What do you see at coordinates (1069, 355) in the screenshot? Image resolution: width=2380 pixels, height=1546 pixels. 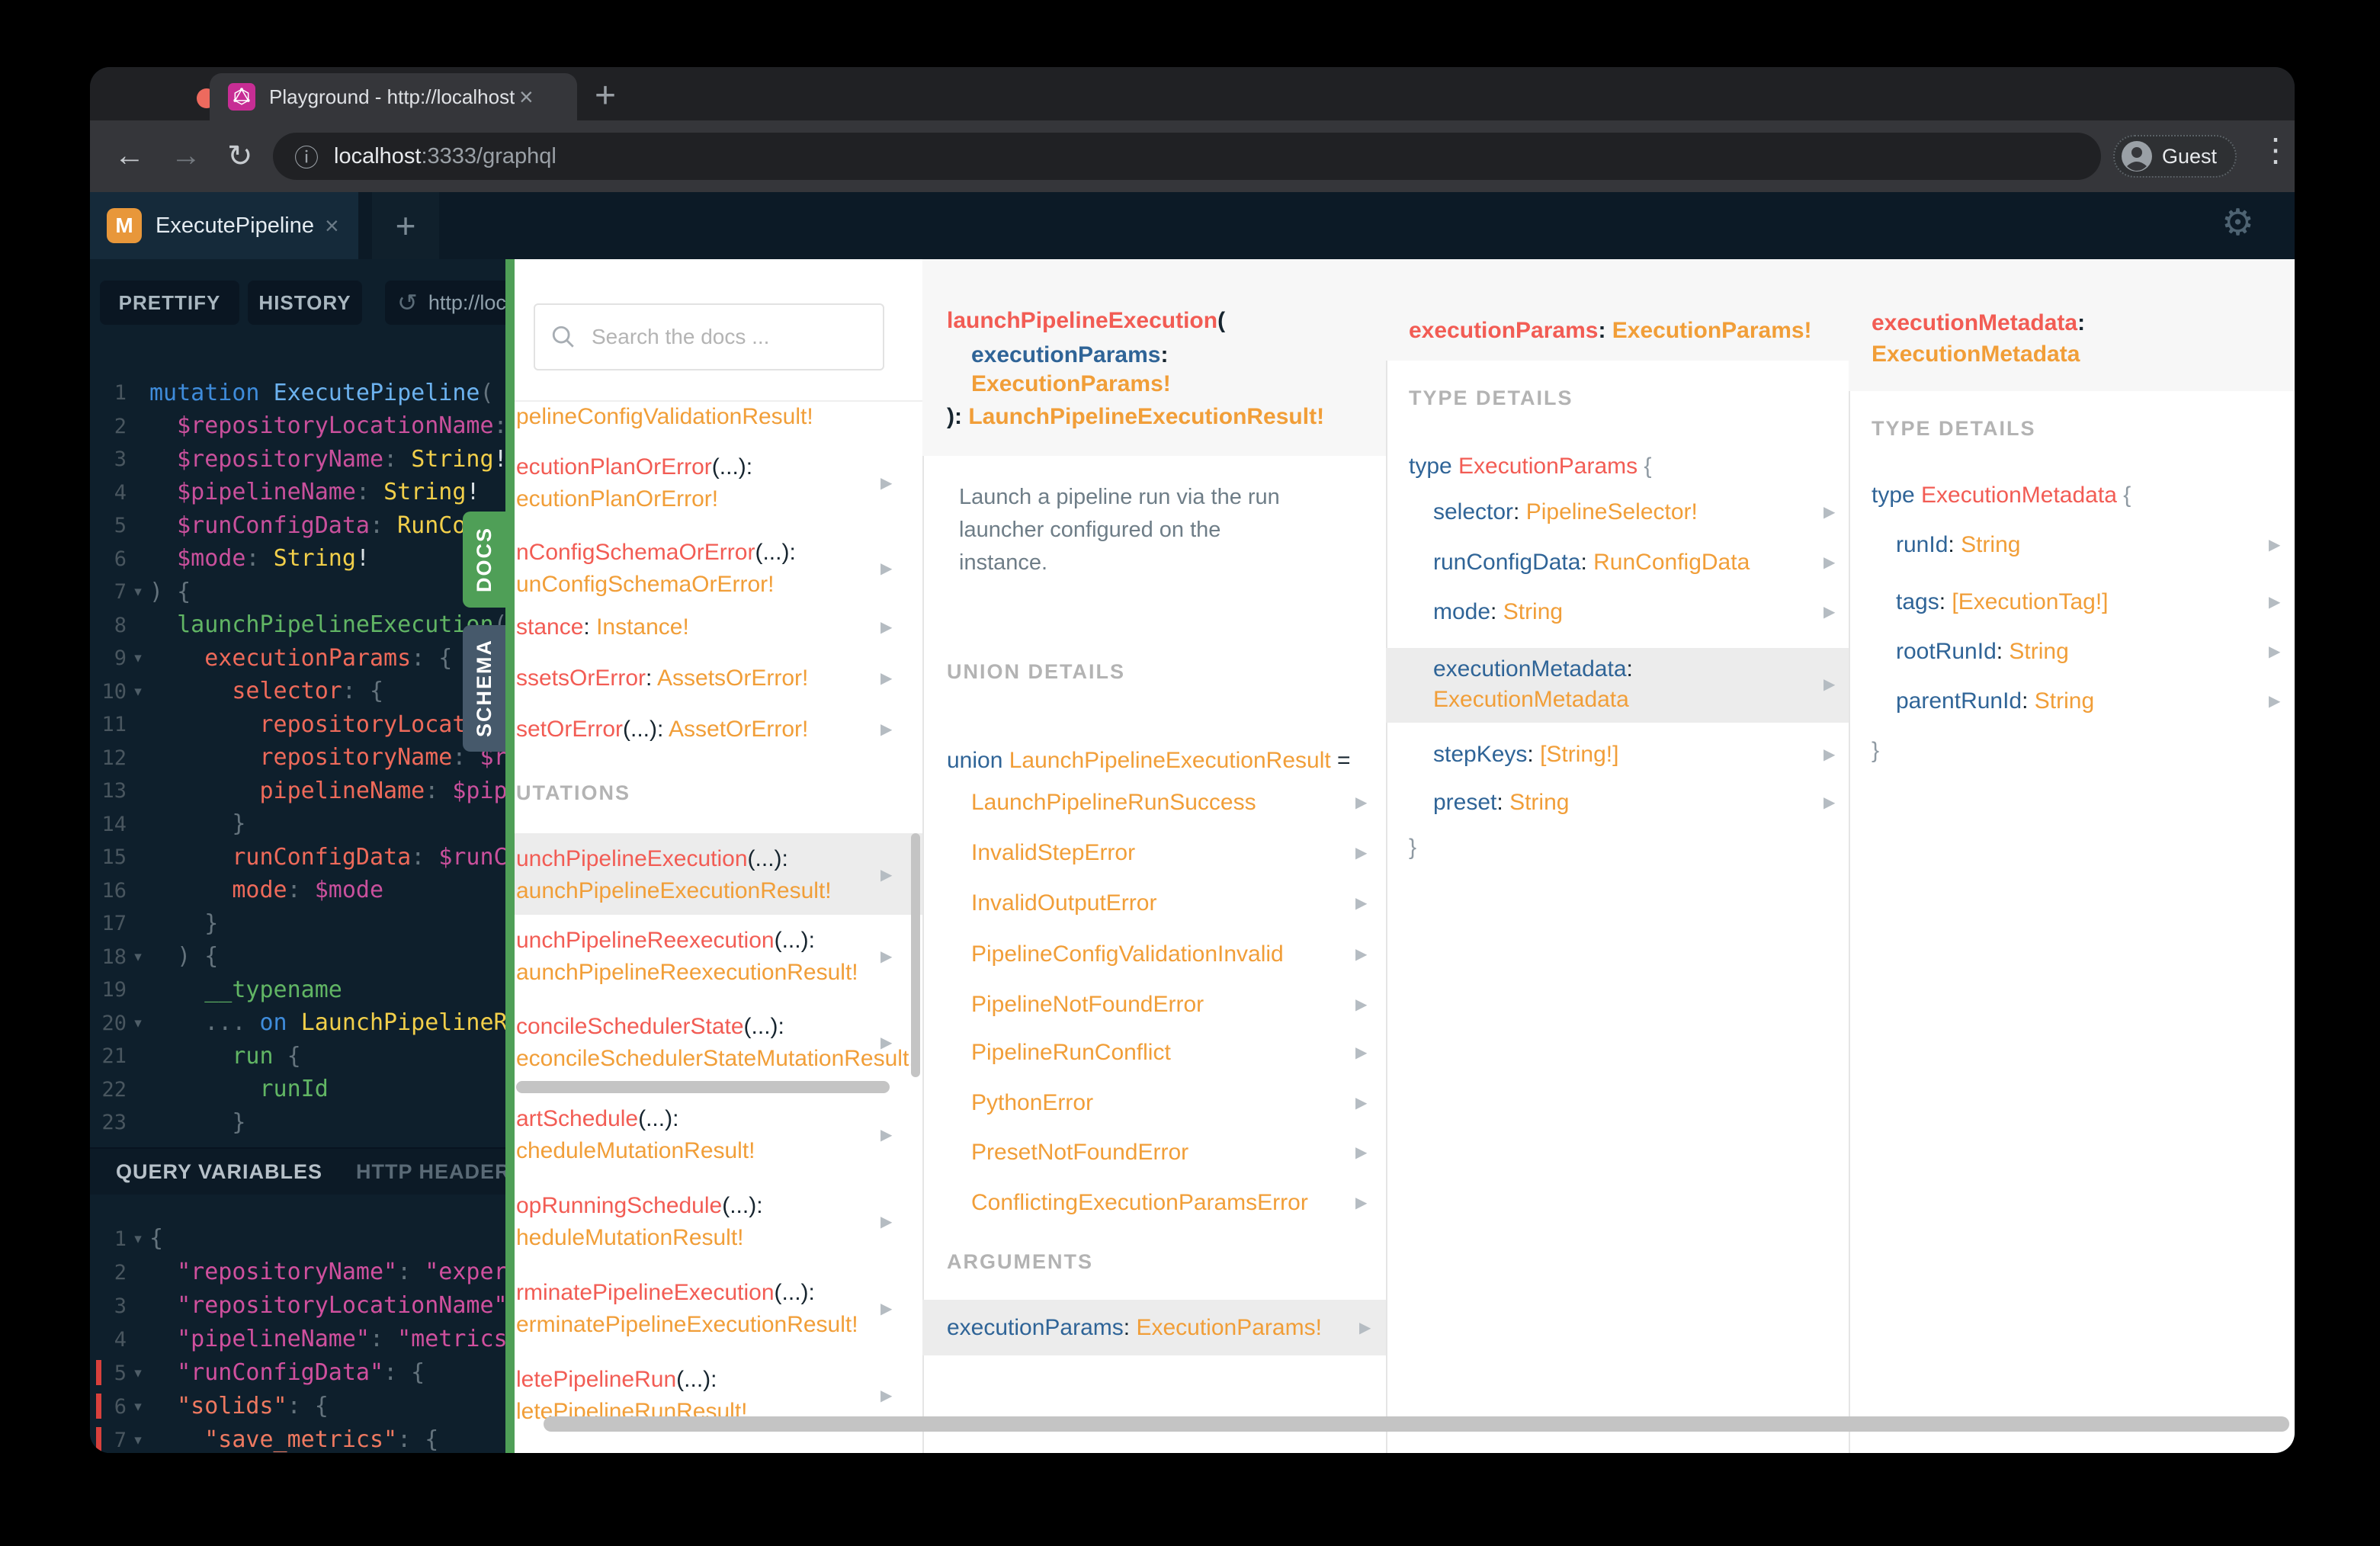 I see `docs-field-header: executionParams:` at bounding box center [1069, 355].